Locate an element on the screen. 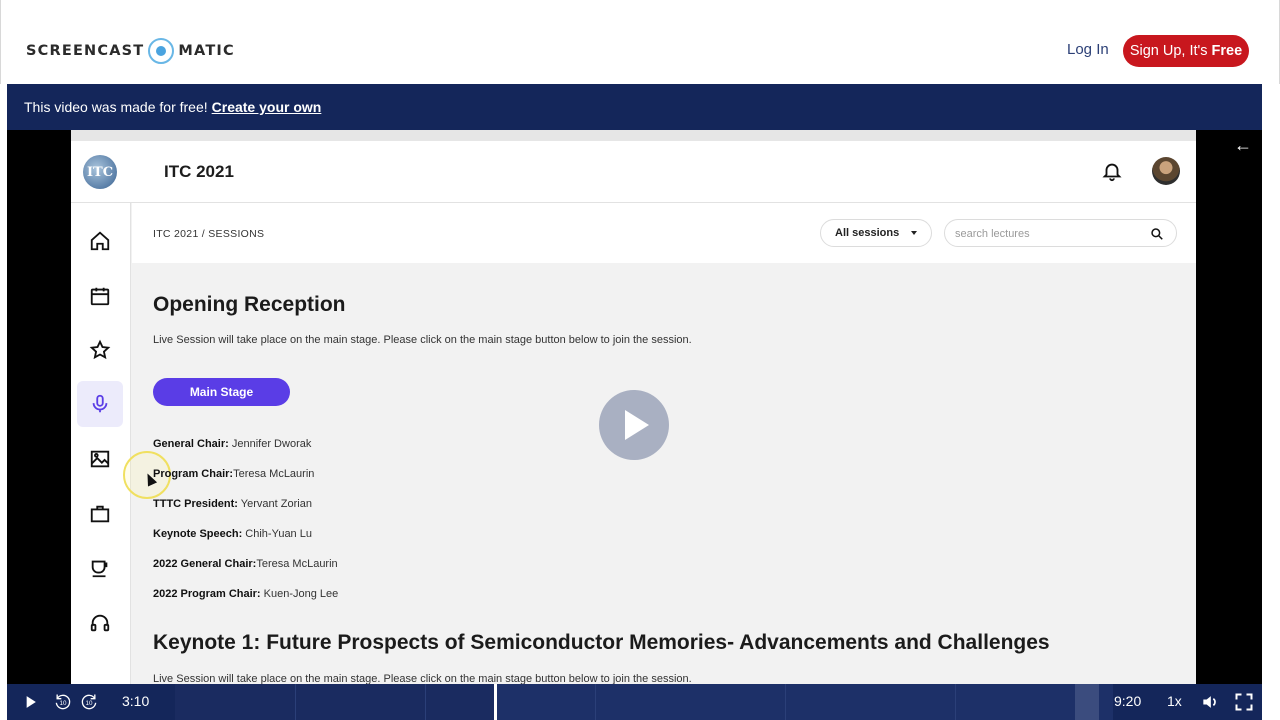  breadcrumb: ITC 2021 / SESSIONS is located at coordinates (209, 234).